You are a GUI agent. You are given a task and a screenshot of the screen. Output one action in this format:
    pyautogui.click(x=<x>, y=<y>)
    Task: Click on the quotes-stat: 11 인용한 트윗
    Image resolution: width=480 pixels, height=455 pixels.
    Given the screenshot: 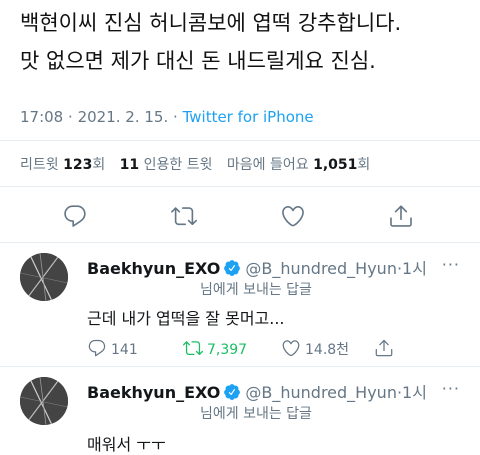 What is the action you would take?
    pyautogui.click(x=166, y=165)
    